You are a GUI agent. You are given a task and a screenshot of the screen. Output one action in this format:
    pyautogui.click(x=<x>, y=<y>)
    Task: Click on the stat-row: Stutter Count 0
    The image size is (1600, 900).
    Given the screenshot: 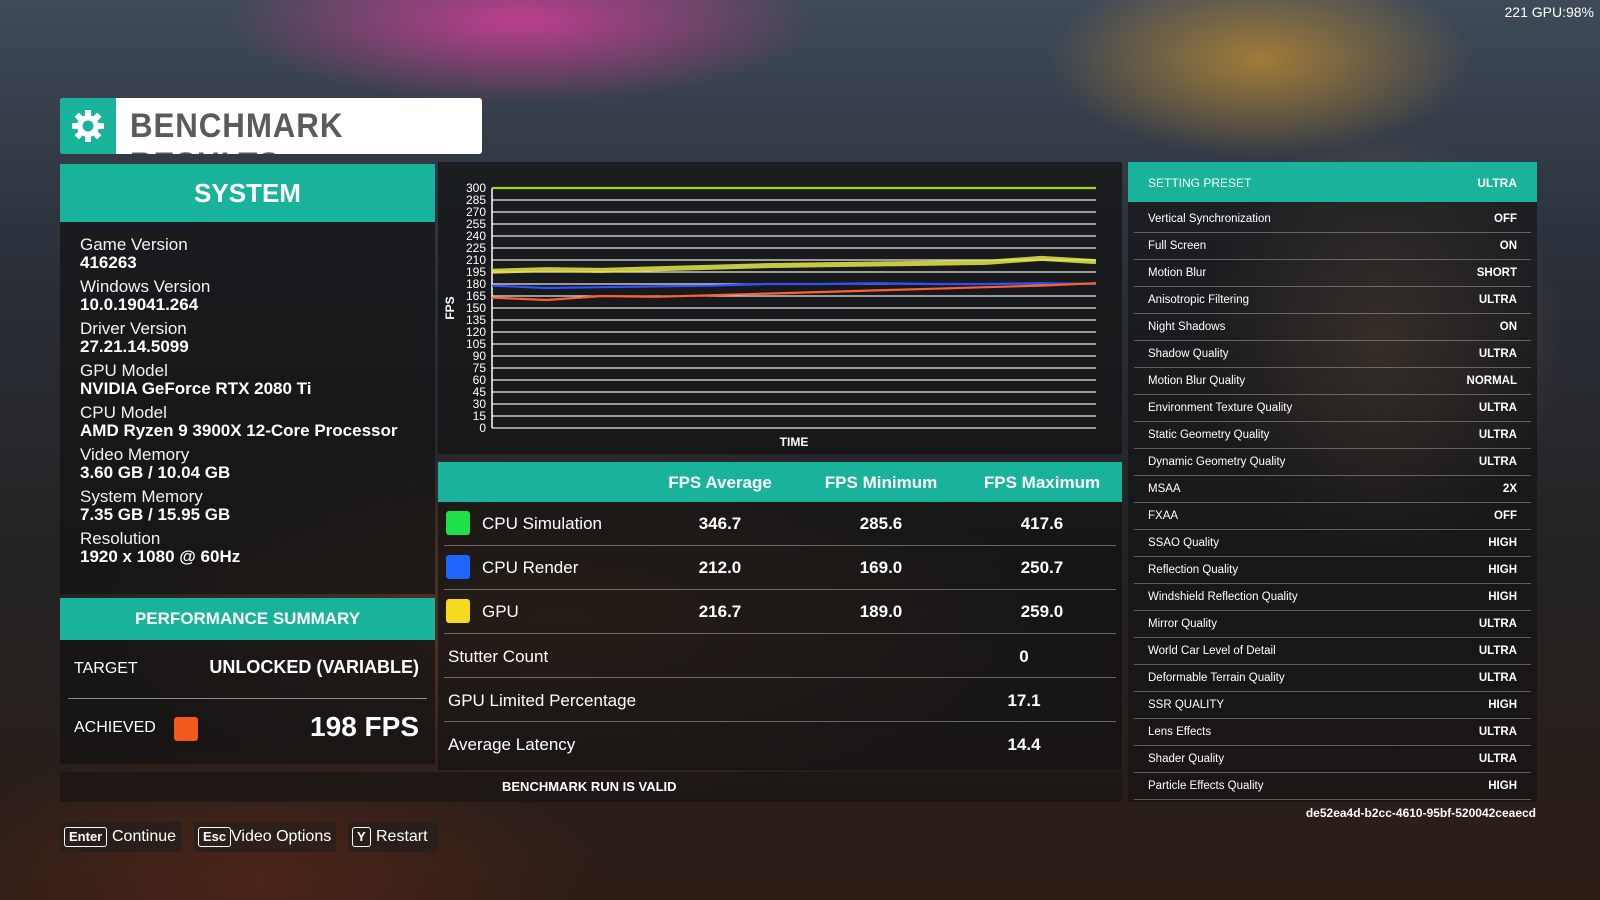 What is the action you would take?
    pyautogui.click(x=780, y=656)
    